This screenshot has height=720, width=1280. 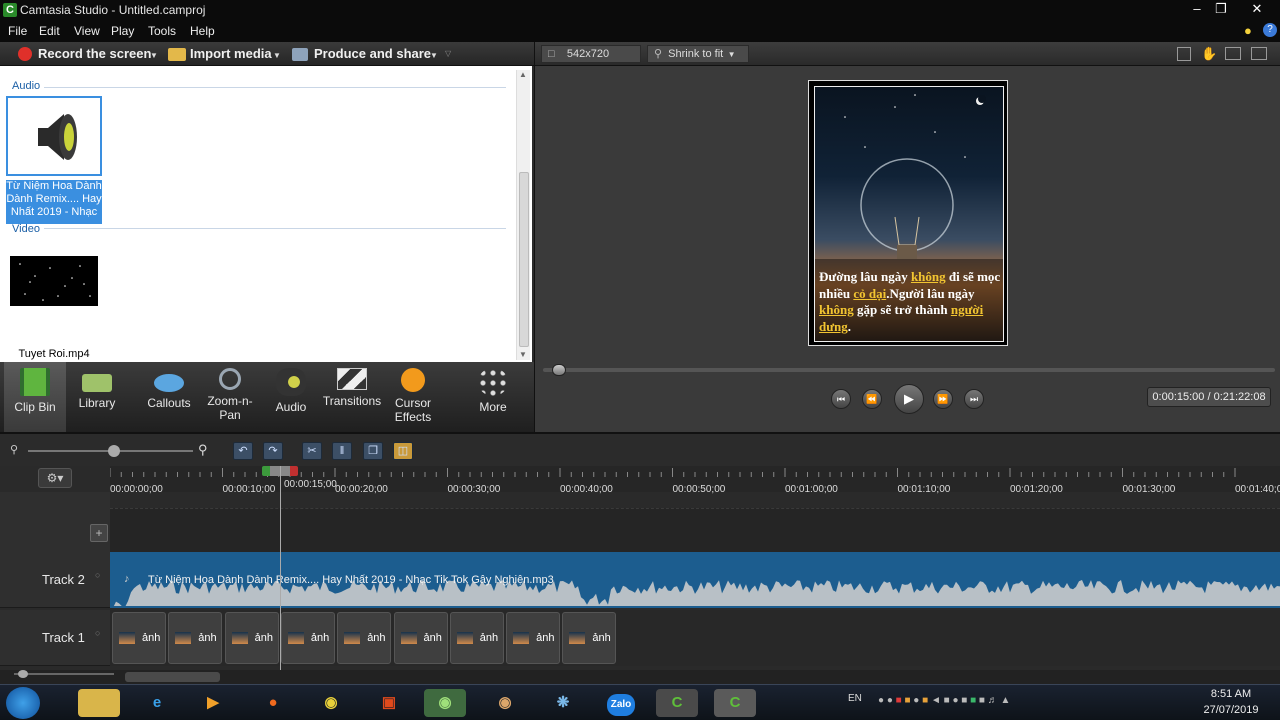 What do you see at coordinates (273, 703) in the screenshot?
I see `firefox-icon: ●` at bounding box center [273, 703].